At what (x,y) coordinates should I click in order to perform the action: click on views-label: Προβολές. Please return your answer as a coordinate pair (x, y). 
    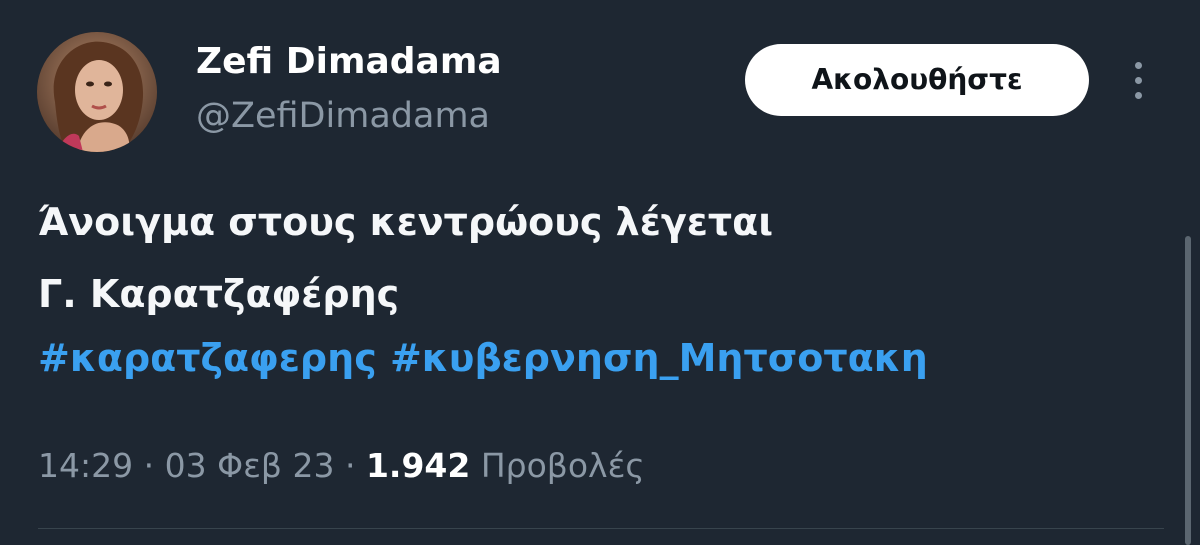
    Looking at the image, I should click on (562, 465).